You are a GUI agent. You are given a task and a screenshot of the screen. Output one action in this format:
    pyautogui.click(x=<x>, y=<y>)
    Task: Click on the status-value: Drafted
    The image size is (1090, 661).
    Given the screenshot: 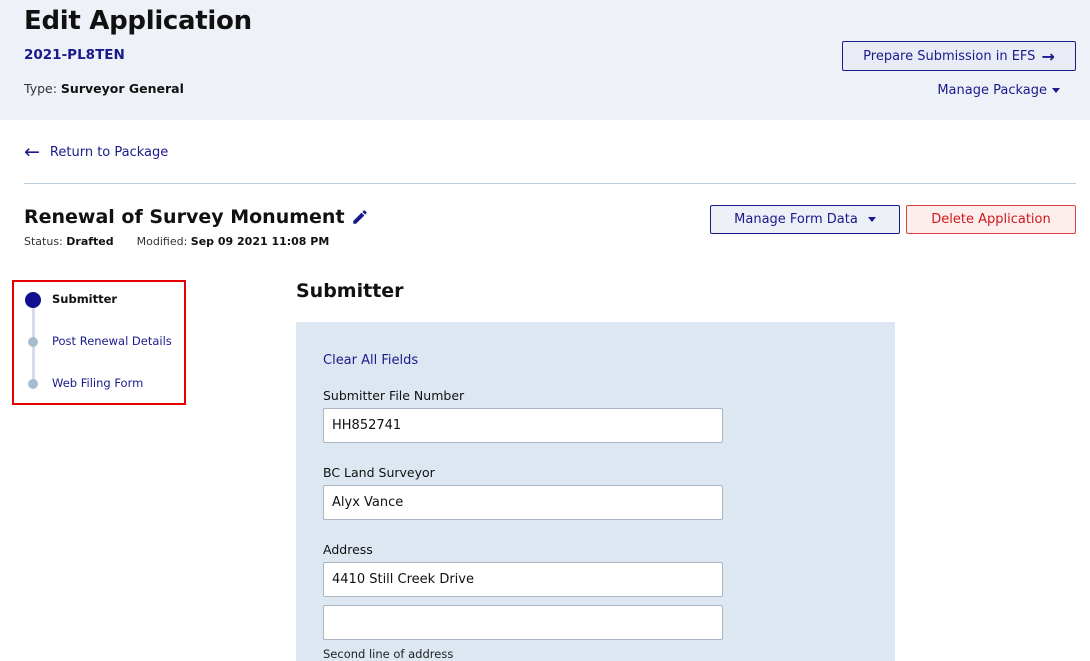 What is the action you would take?
    pyautogui.click(x=90, y=241)
    